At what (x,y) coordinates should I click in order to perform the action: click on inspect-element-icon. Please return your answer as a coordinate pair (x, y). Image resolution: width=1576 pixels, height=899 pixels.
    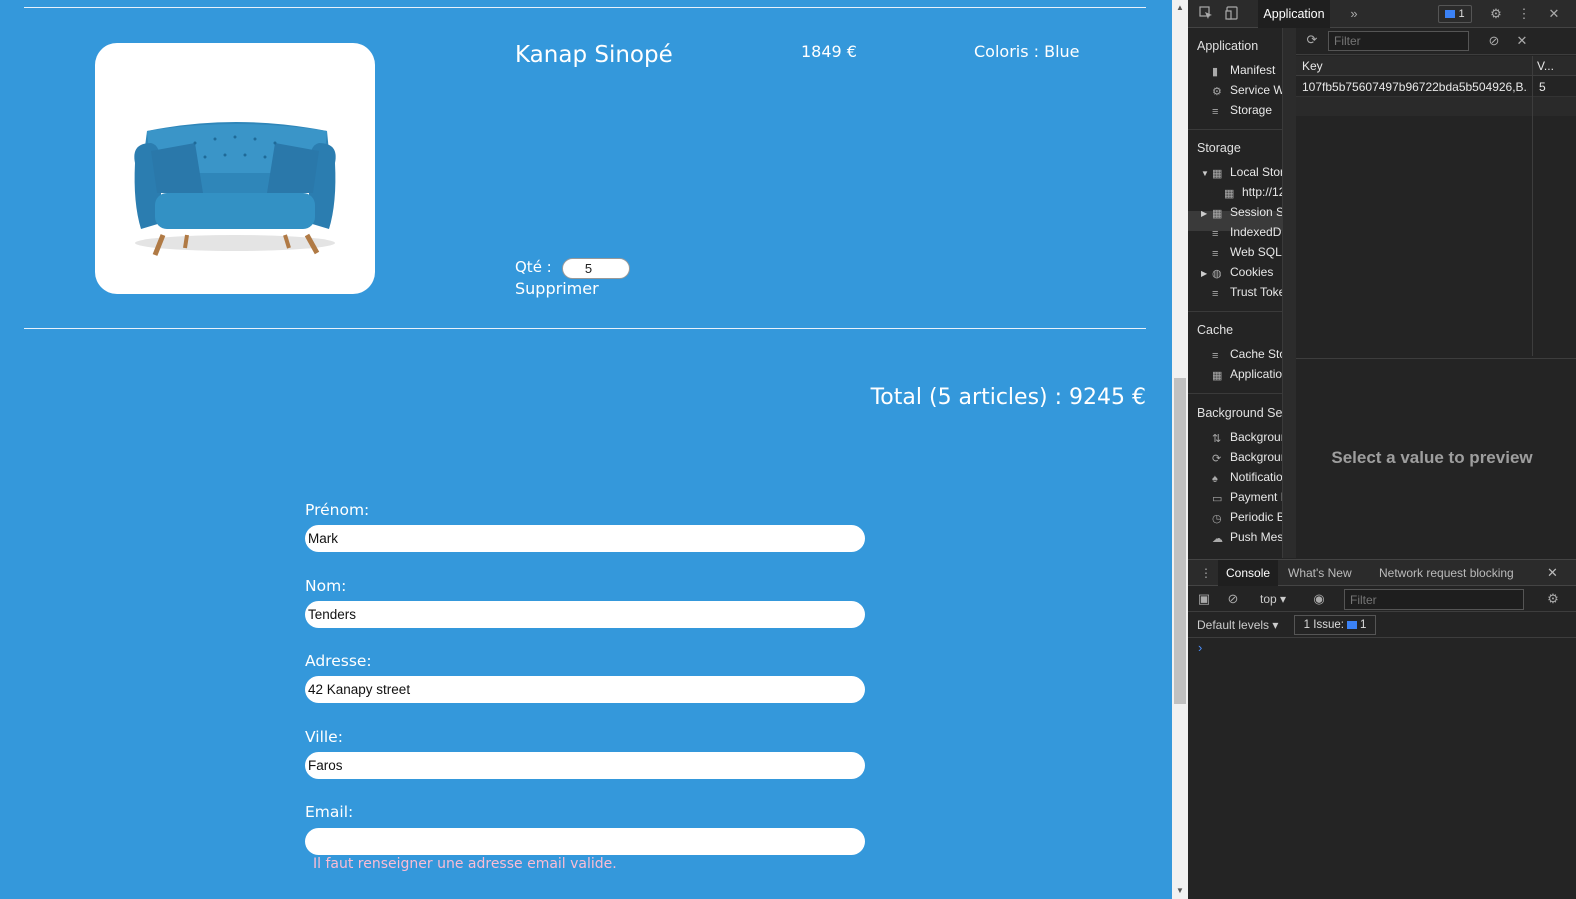
    Looking at the image, I should click on (1206, 14).